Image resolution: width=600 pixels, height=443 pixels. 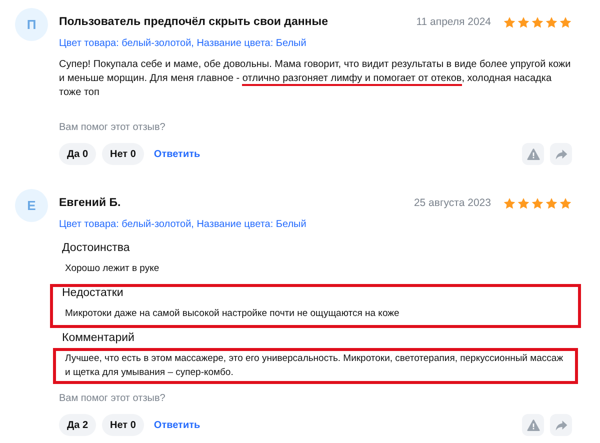 I want to click on yes-button: Да 0, so click(x=77, y=154).